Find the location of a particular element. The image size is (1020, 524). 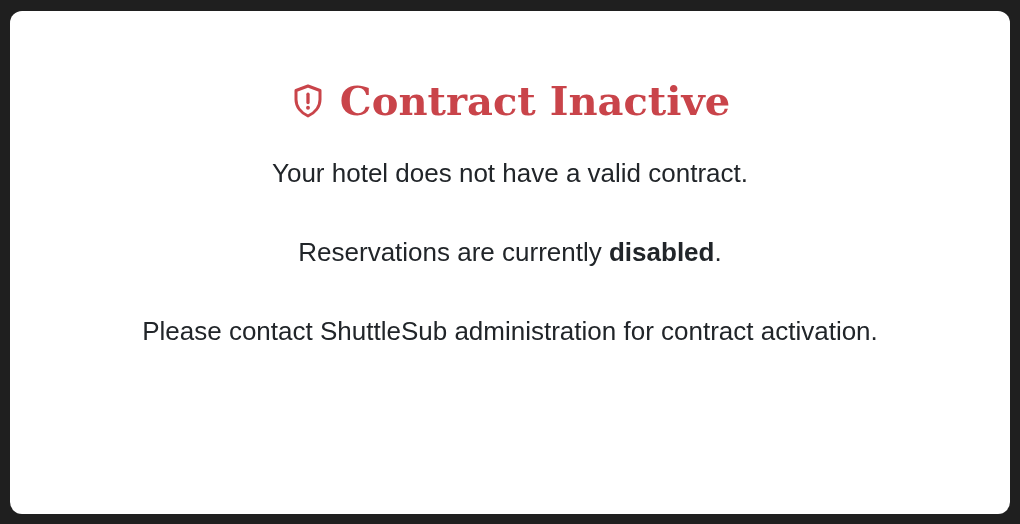

message-text: Your hotel does not have a valid contract. is located at coordinates (510, 173).